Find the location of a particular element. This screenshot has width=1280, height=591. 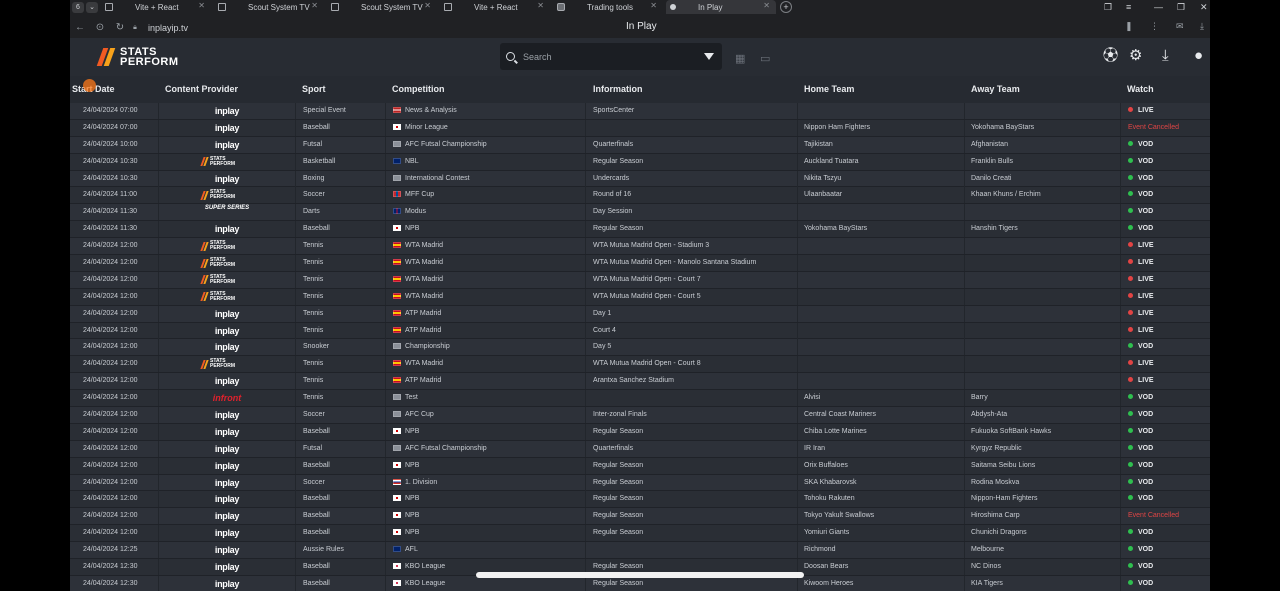

scroll-indicator is located at coordinates (640, 575).